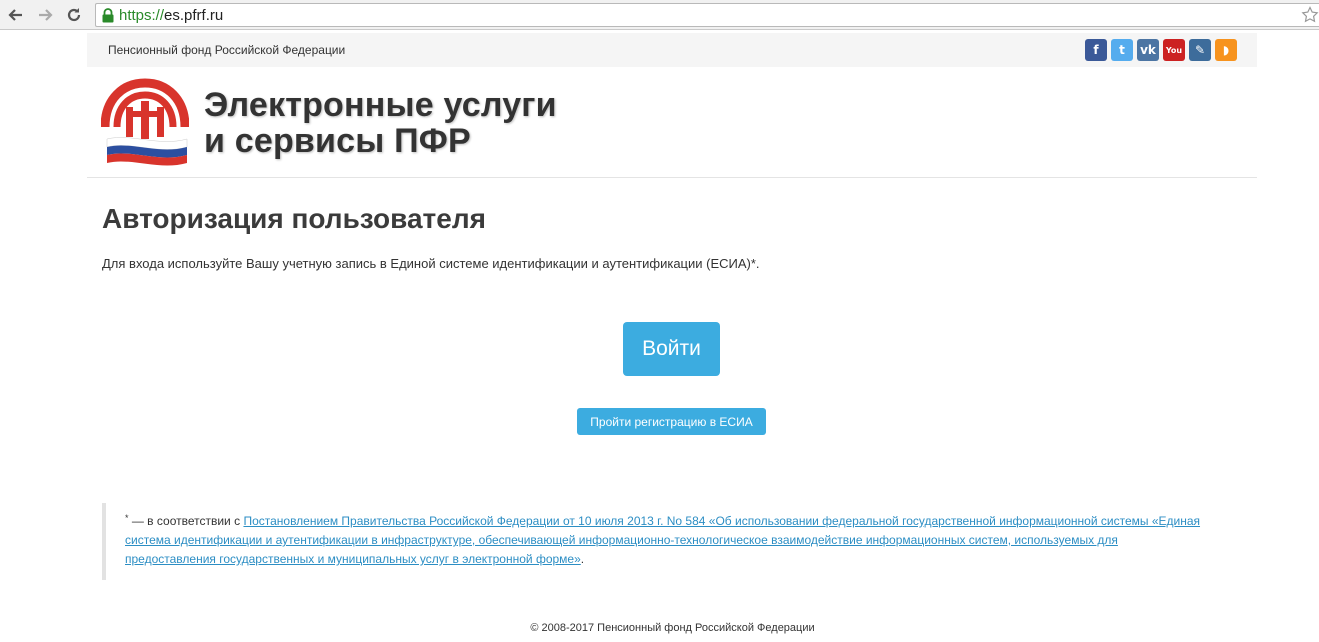  What do you see at coordinates (16, 15) in the screenshot?
I see `back-icon` at bounding box center [16, 15].